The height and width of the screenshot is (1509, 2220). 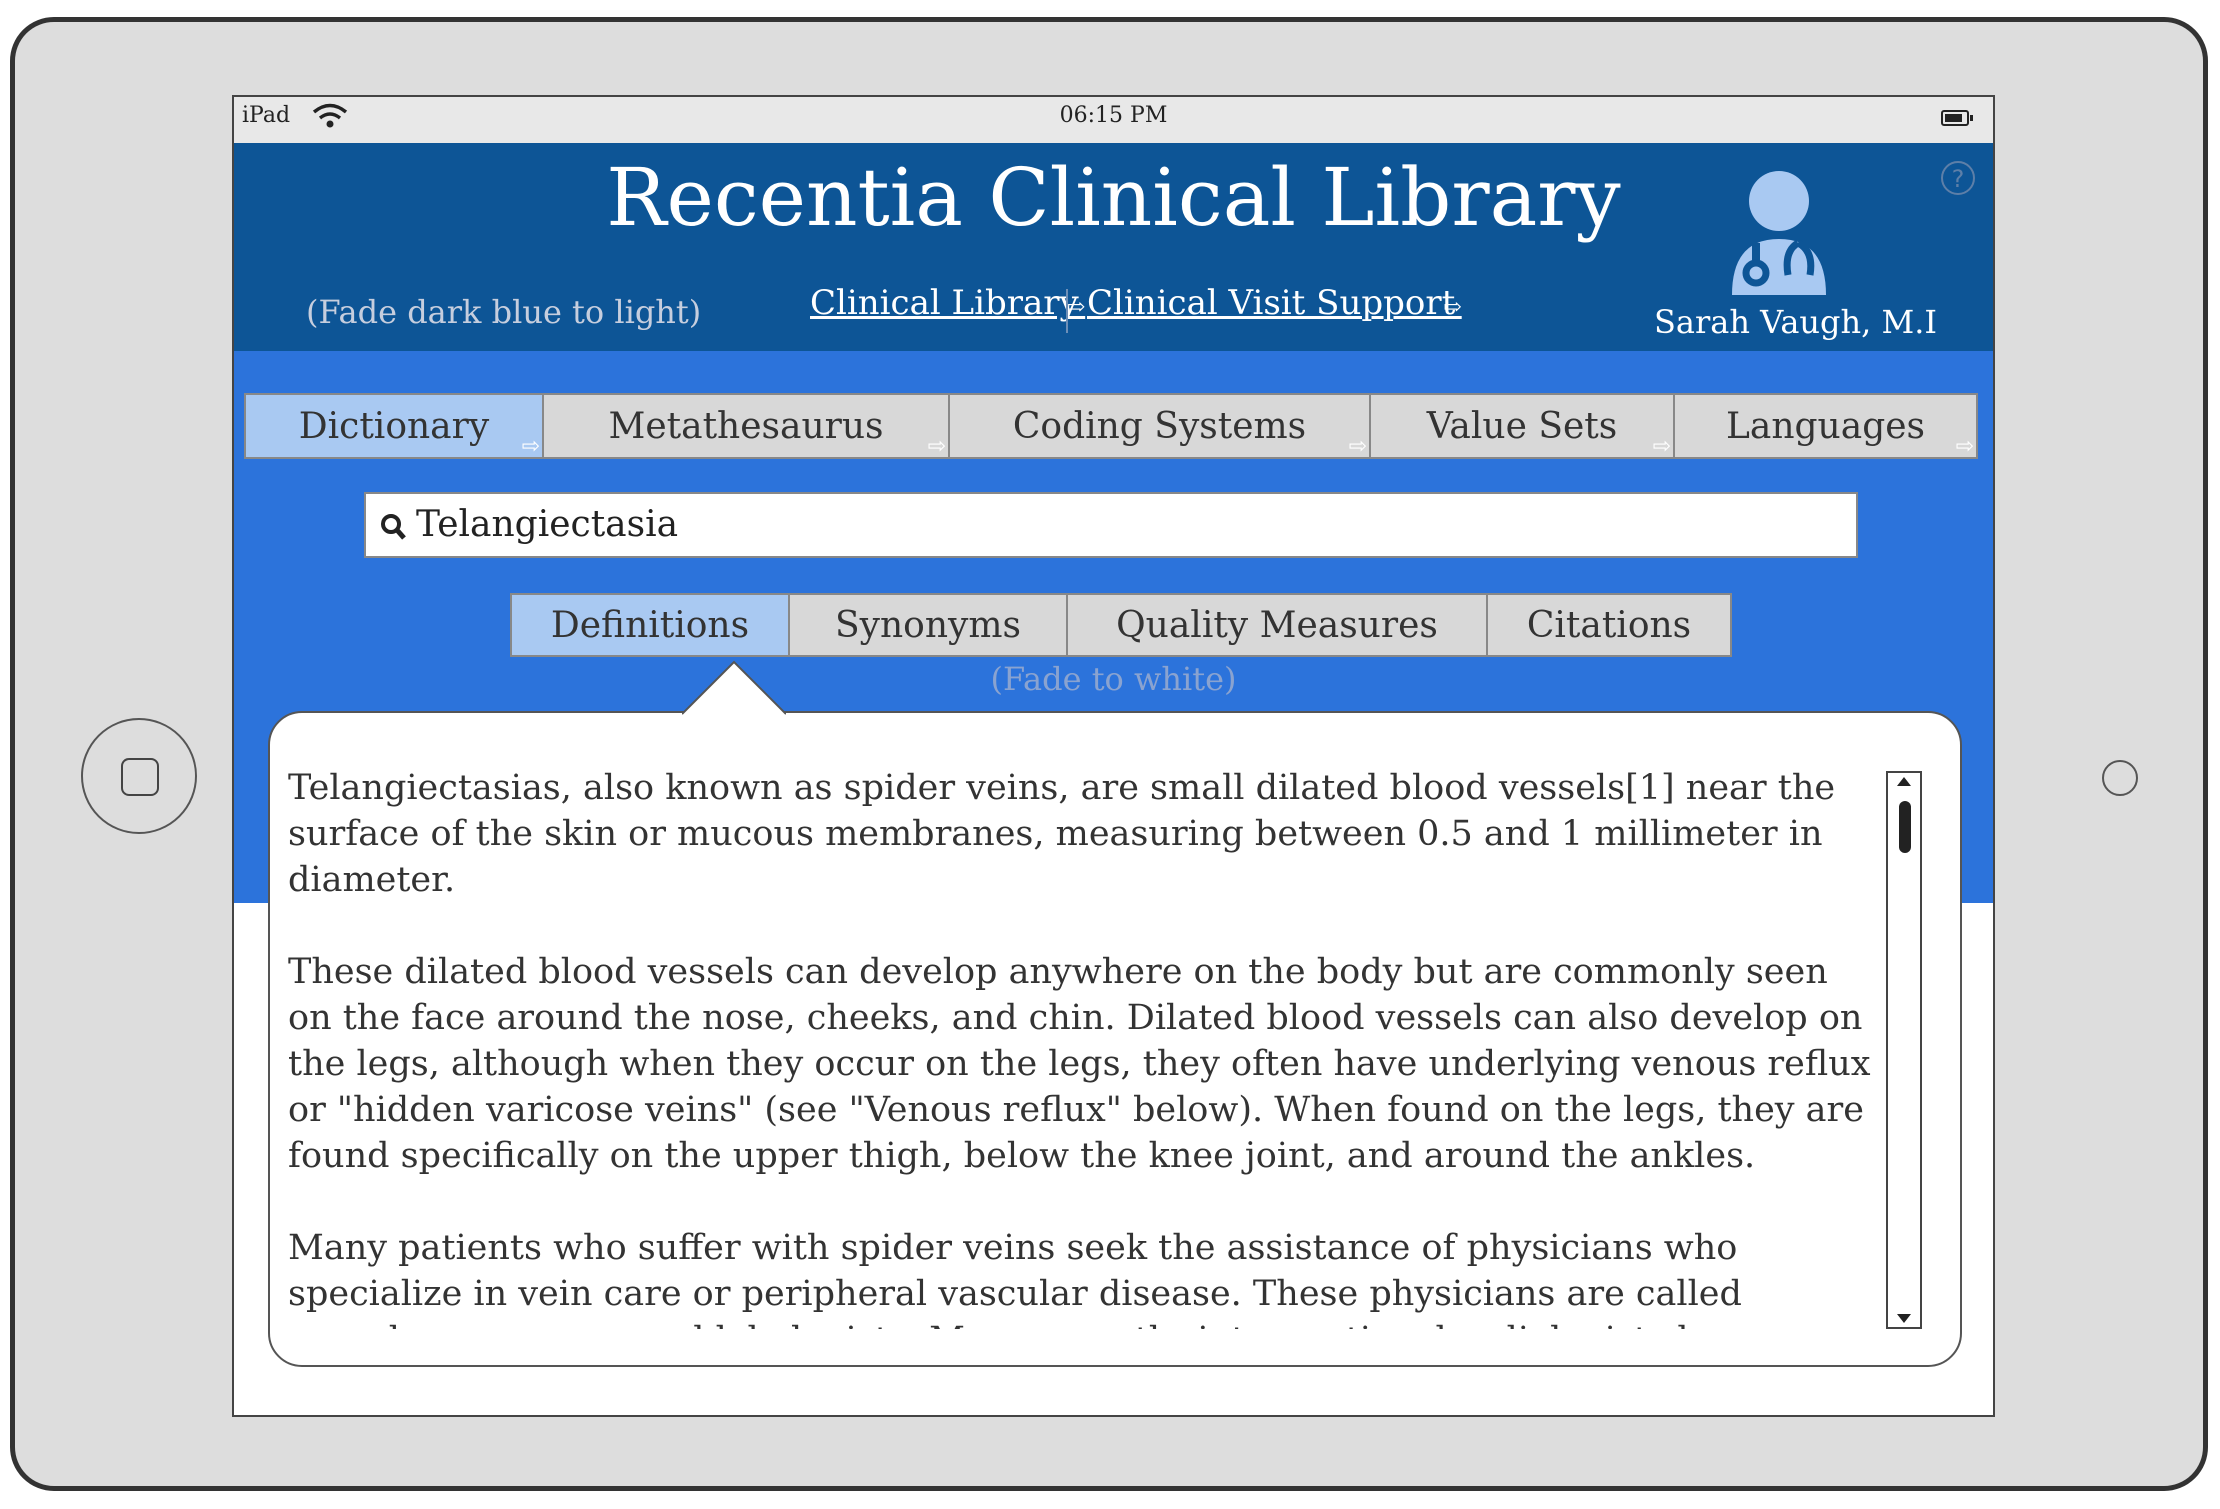 I want to click on tab-label: Dictionary, so click(x=394, y=426).